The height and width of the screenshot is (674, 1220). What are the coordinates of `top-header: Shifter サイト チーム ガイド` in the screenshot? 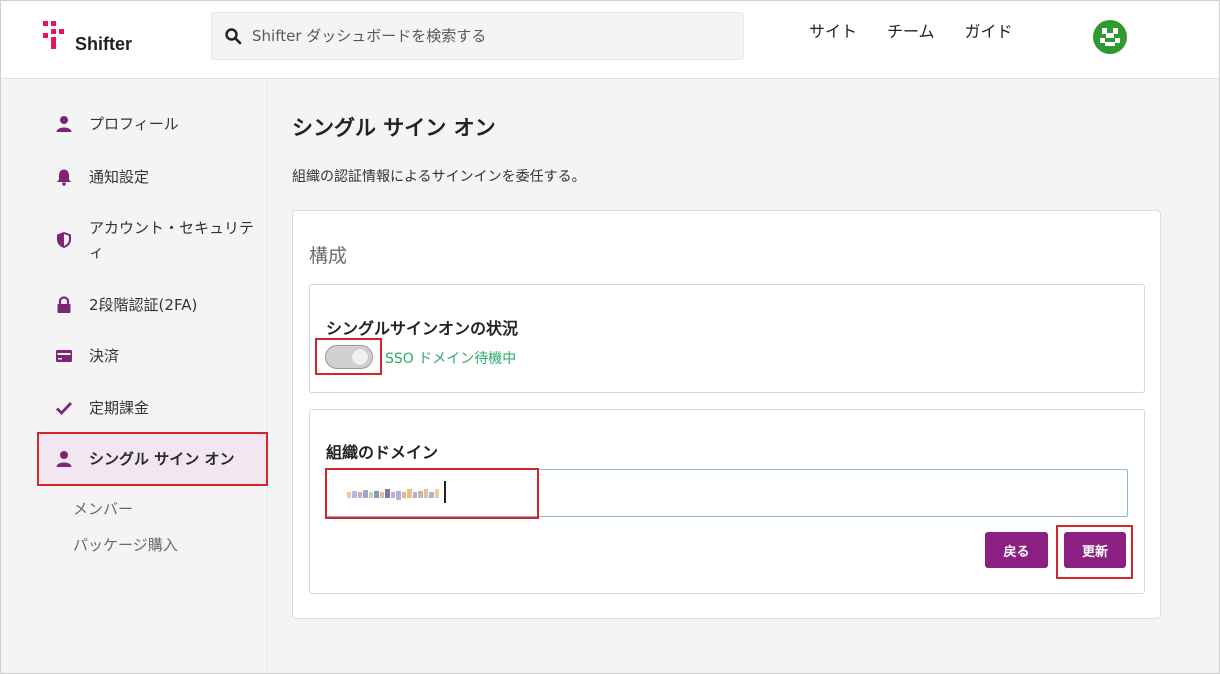 It's located at (610, 40).